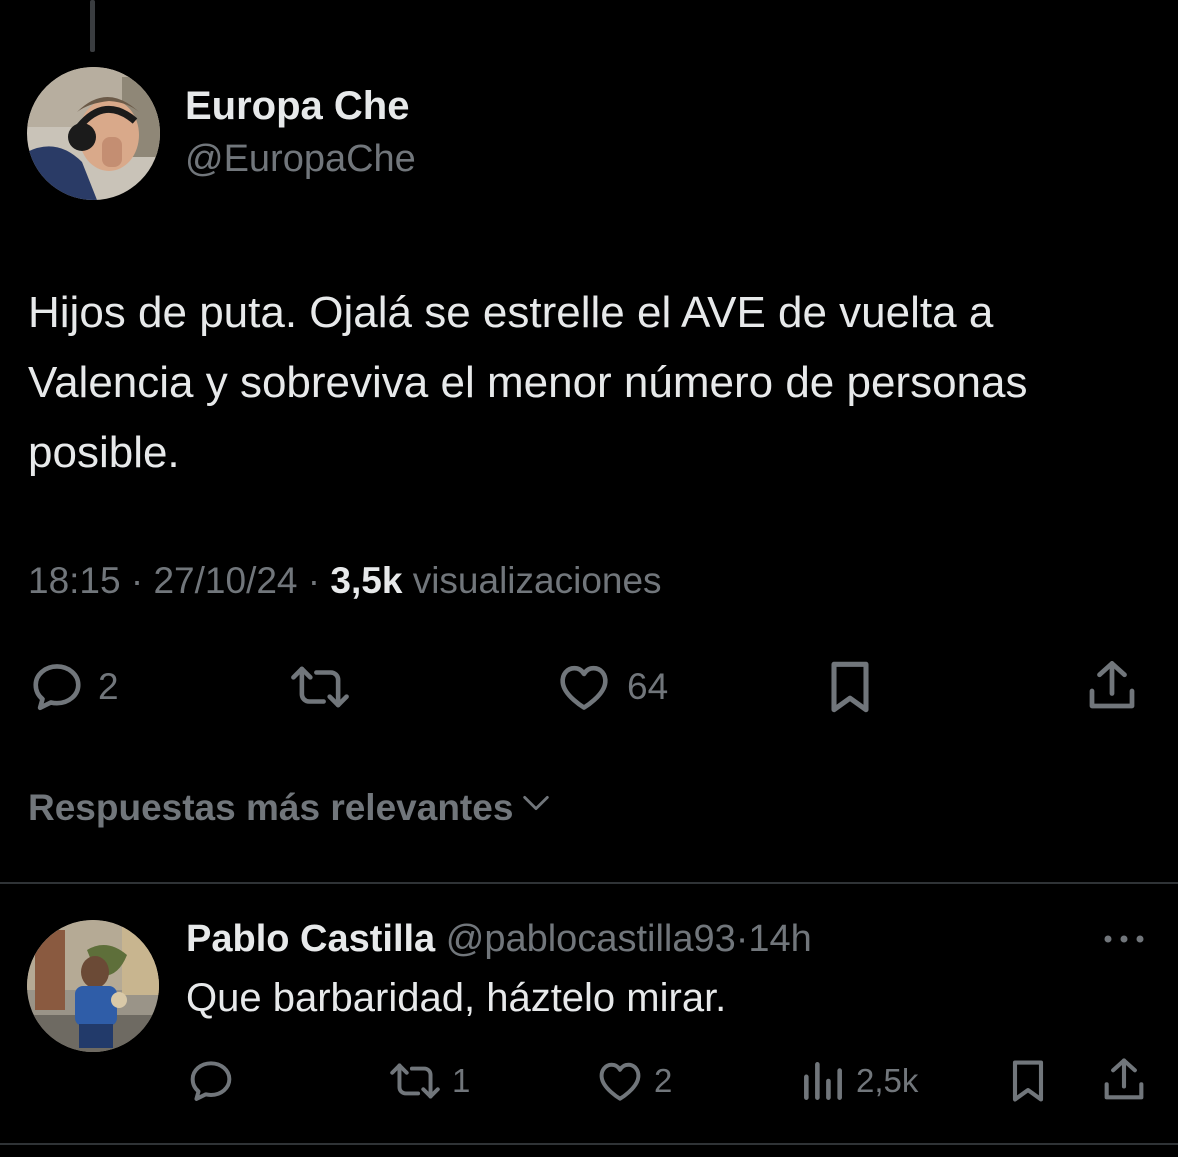 The image size is (1178, 1157). I want to click on reply-count: 2, so click(108, 686).